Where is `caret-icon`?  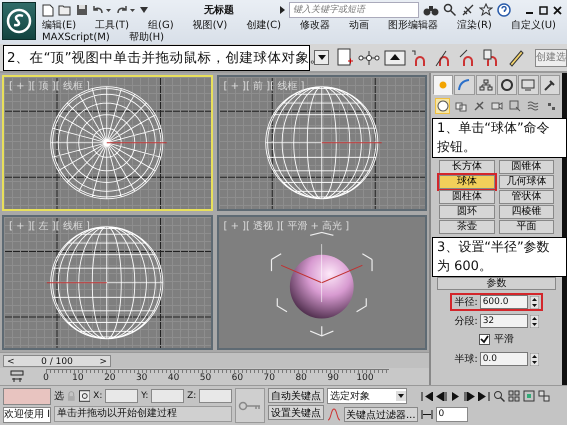
caret-icon is located at coordinates (401, 396).